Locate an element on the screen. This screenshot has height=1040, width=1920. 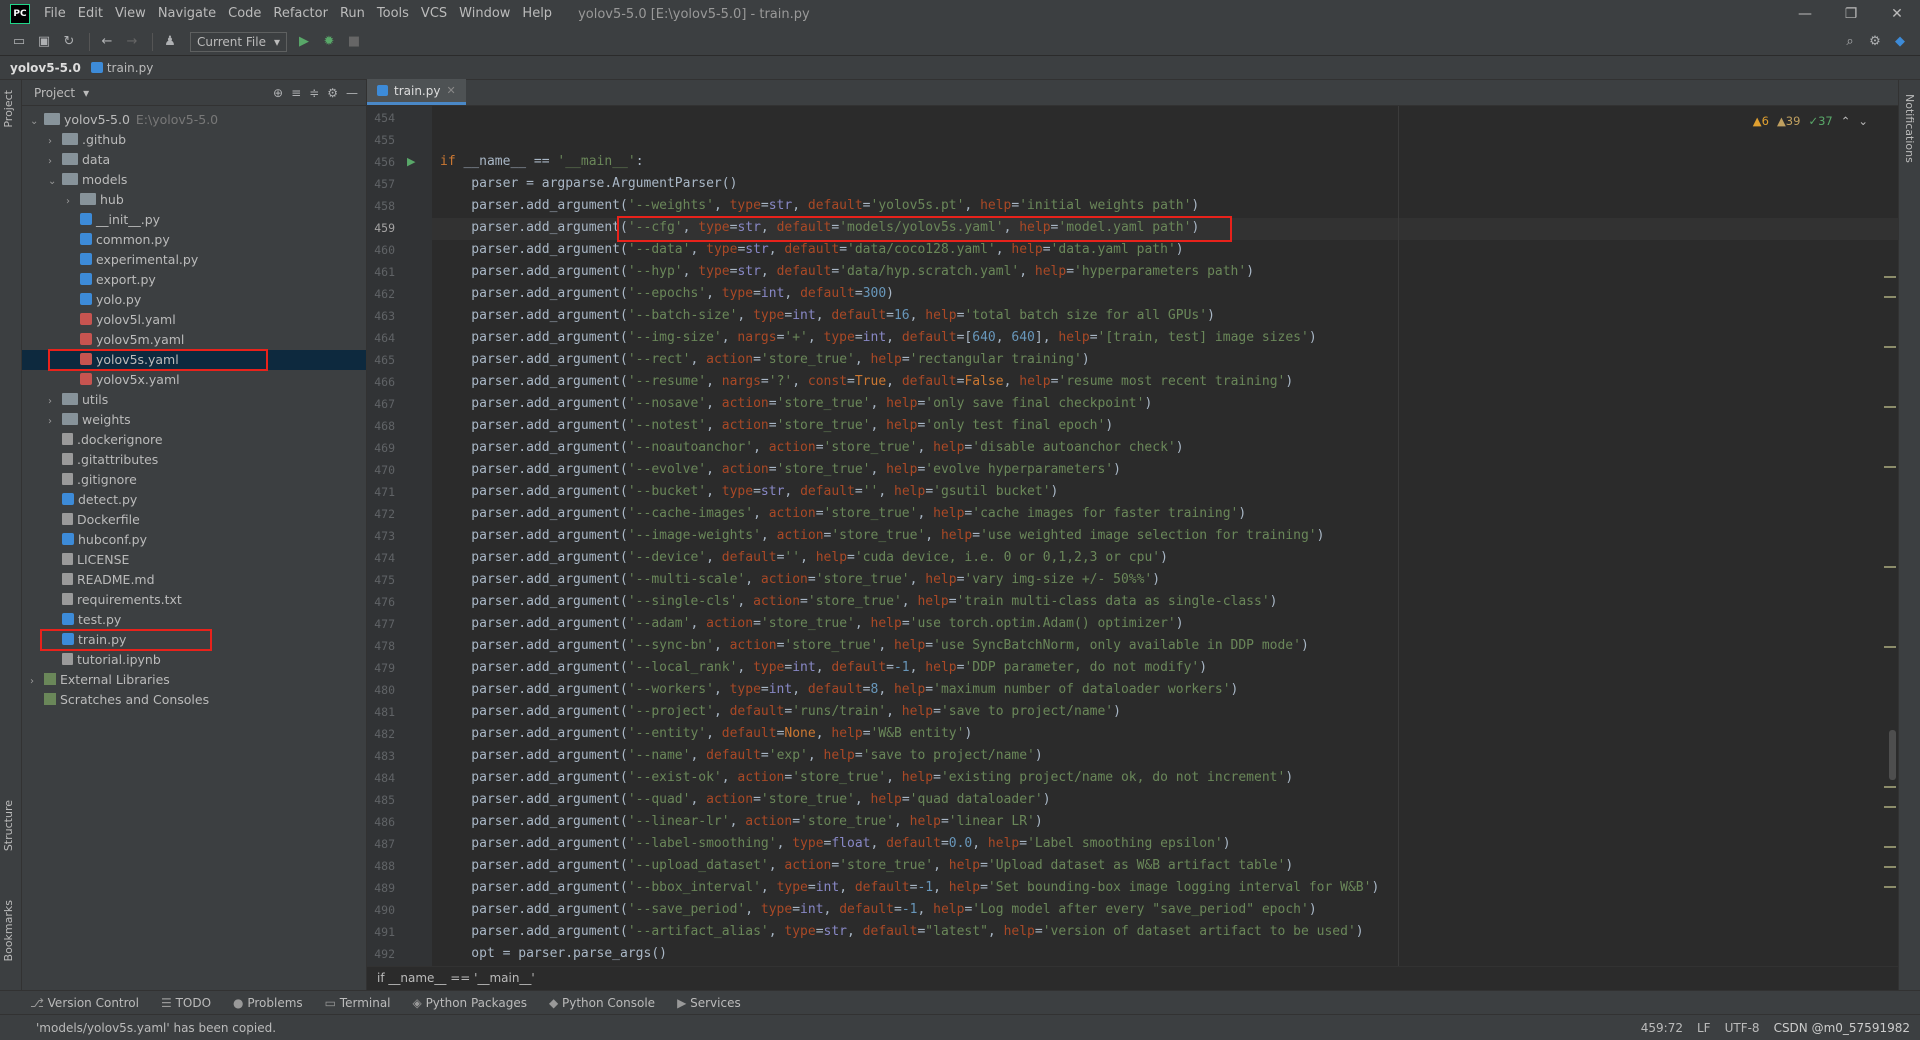
tree-item: yolov5x.yaml is located at coordinates (194, 380).